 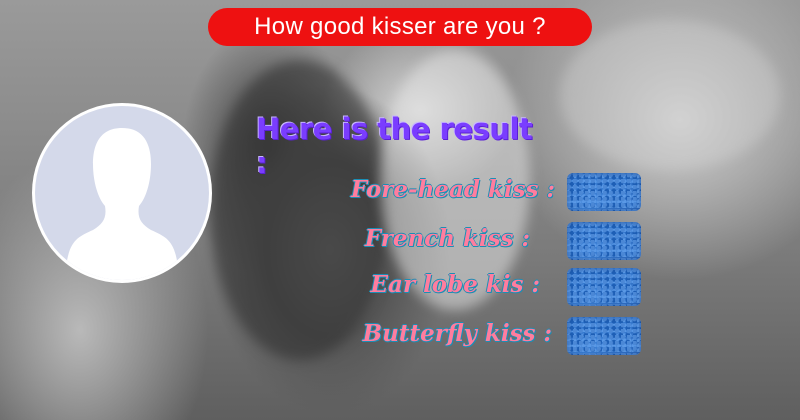 I want to click on french-kiss-result-box, so click(x=604, y=241).